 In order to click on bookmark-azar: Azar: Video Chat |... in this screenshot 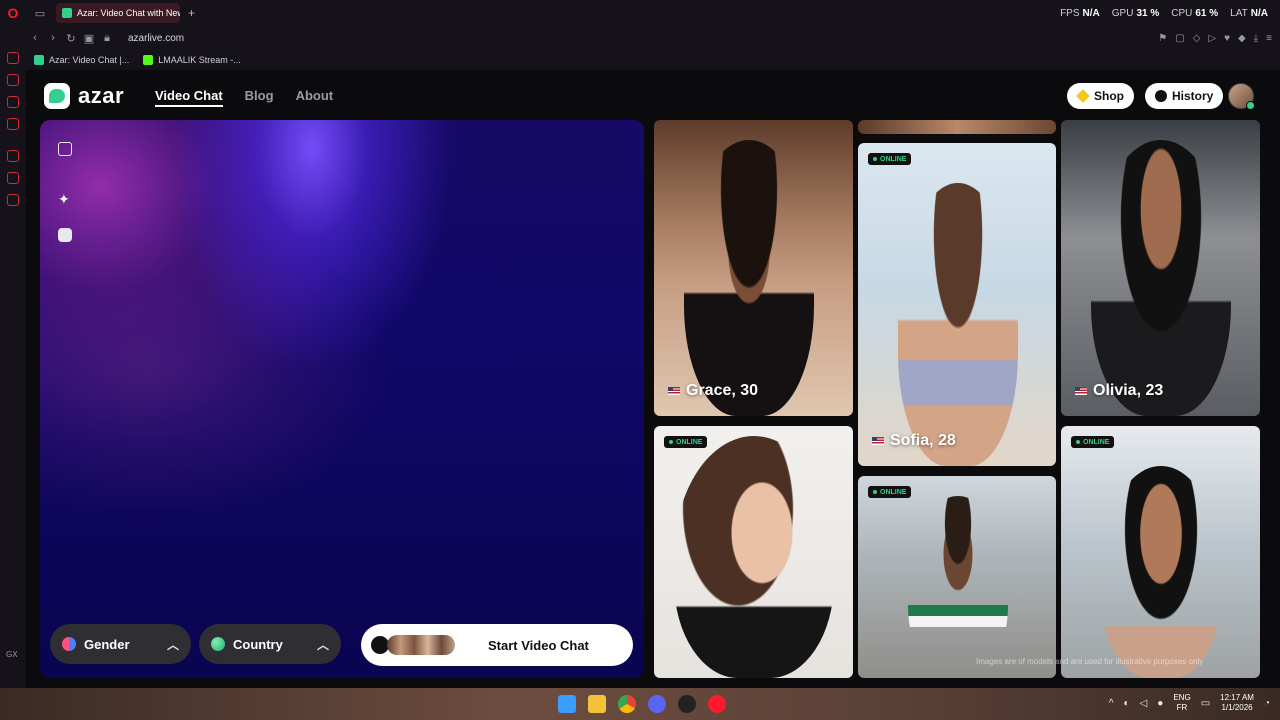, I will do `click(81, 60)`.